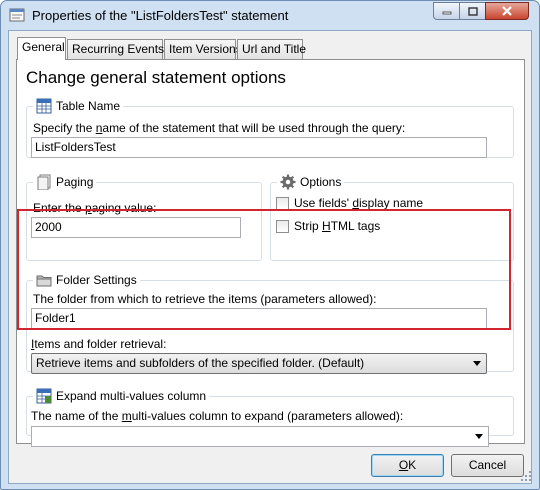 The image size is (540, 490). I want to click on tab-item-versions: Item Versions, so click(203, 49).